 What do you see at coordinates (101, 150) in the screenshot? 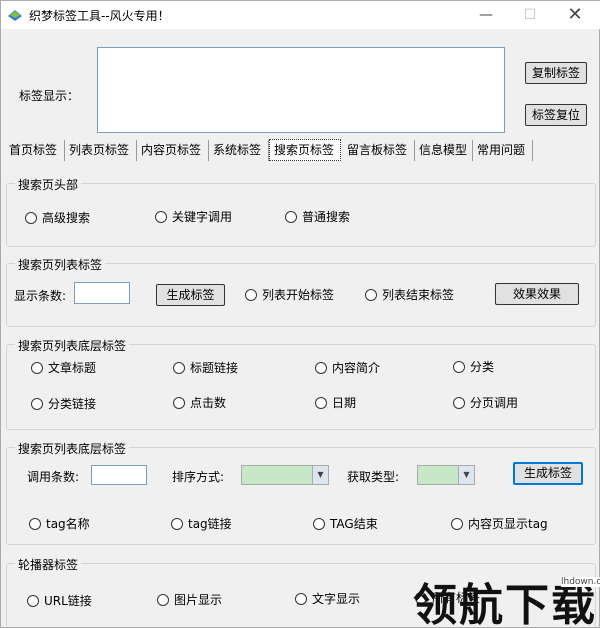
I see `tab-list-page: 列表页标签` at bounding box center [101, 150].